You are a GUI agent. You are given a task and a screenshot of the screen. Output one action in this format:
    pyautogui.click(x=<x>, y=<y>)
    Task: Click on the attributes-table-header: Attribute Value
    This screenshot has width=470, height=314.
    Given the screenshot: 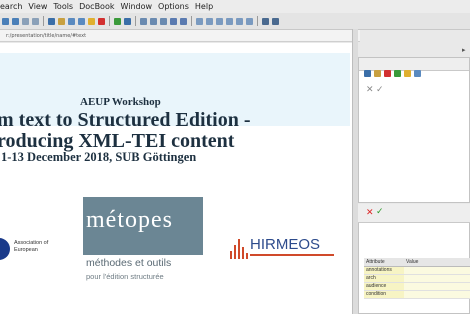 What is the action you would take?
    pyautogui.click(x=417, y=262)
    